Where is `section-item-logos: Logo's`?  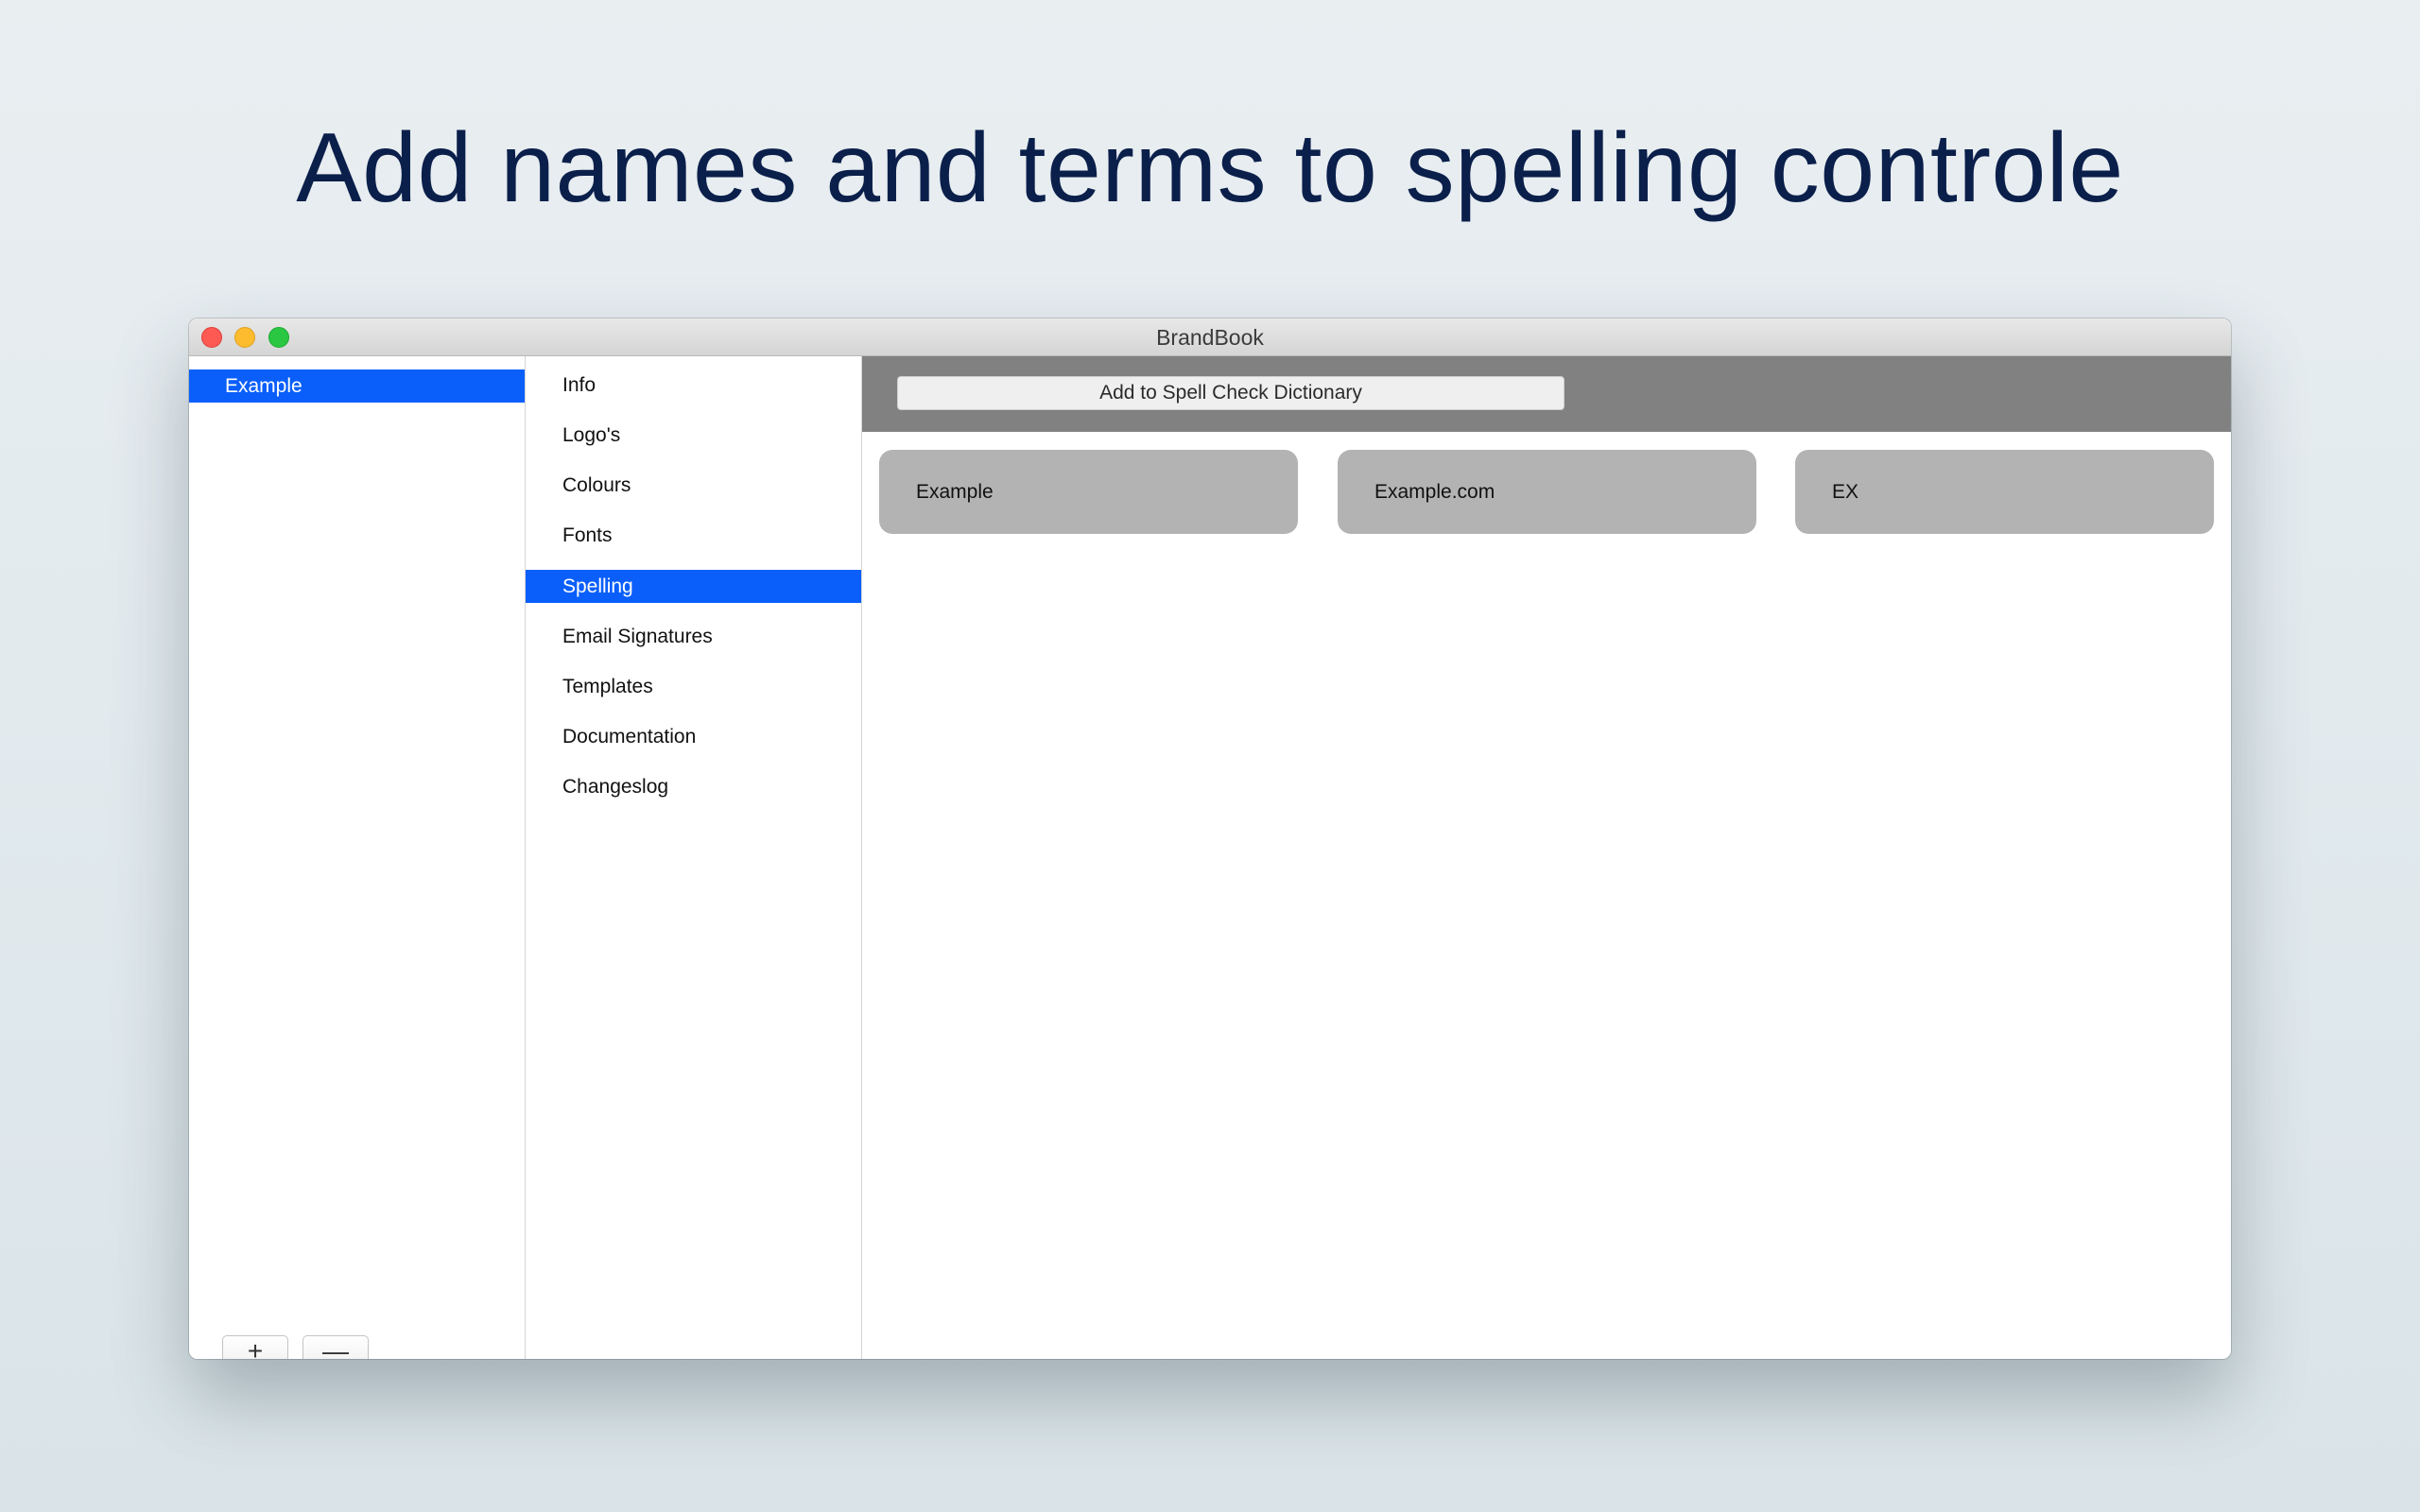 section-item-logos: Logo's is located at coordinates (693, 435).